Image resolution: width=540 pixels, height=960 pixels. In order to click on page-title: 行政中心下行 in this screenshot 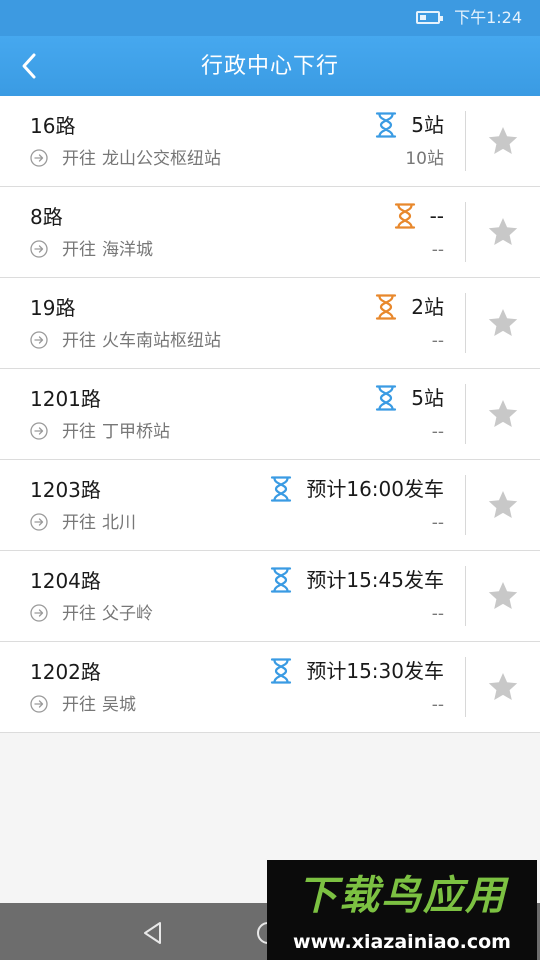, I will do `click(269, 66)`.